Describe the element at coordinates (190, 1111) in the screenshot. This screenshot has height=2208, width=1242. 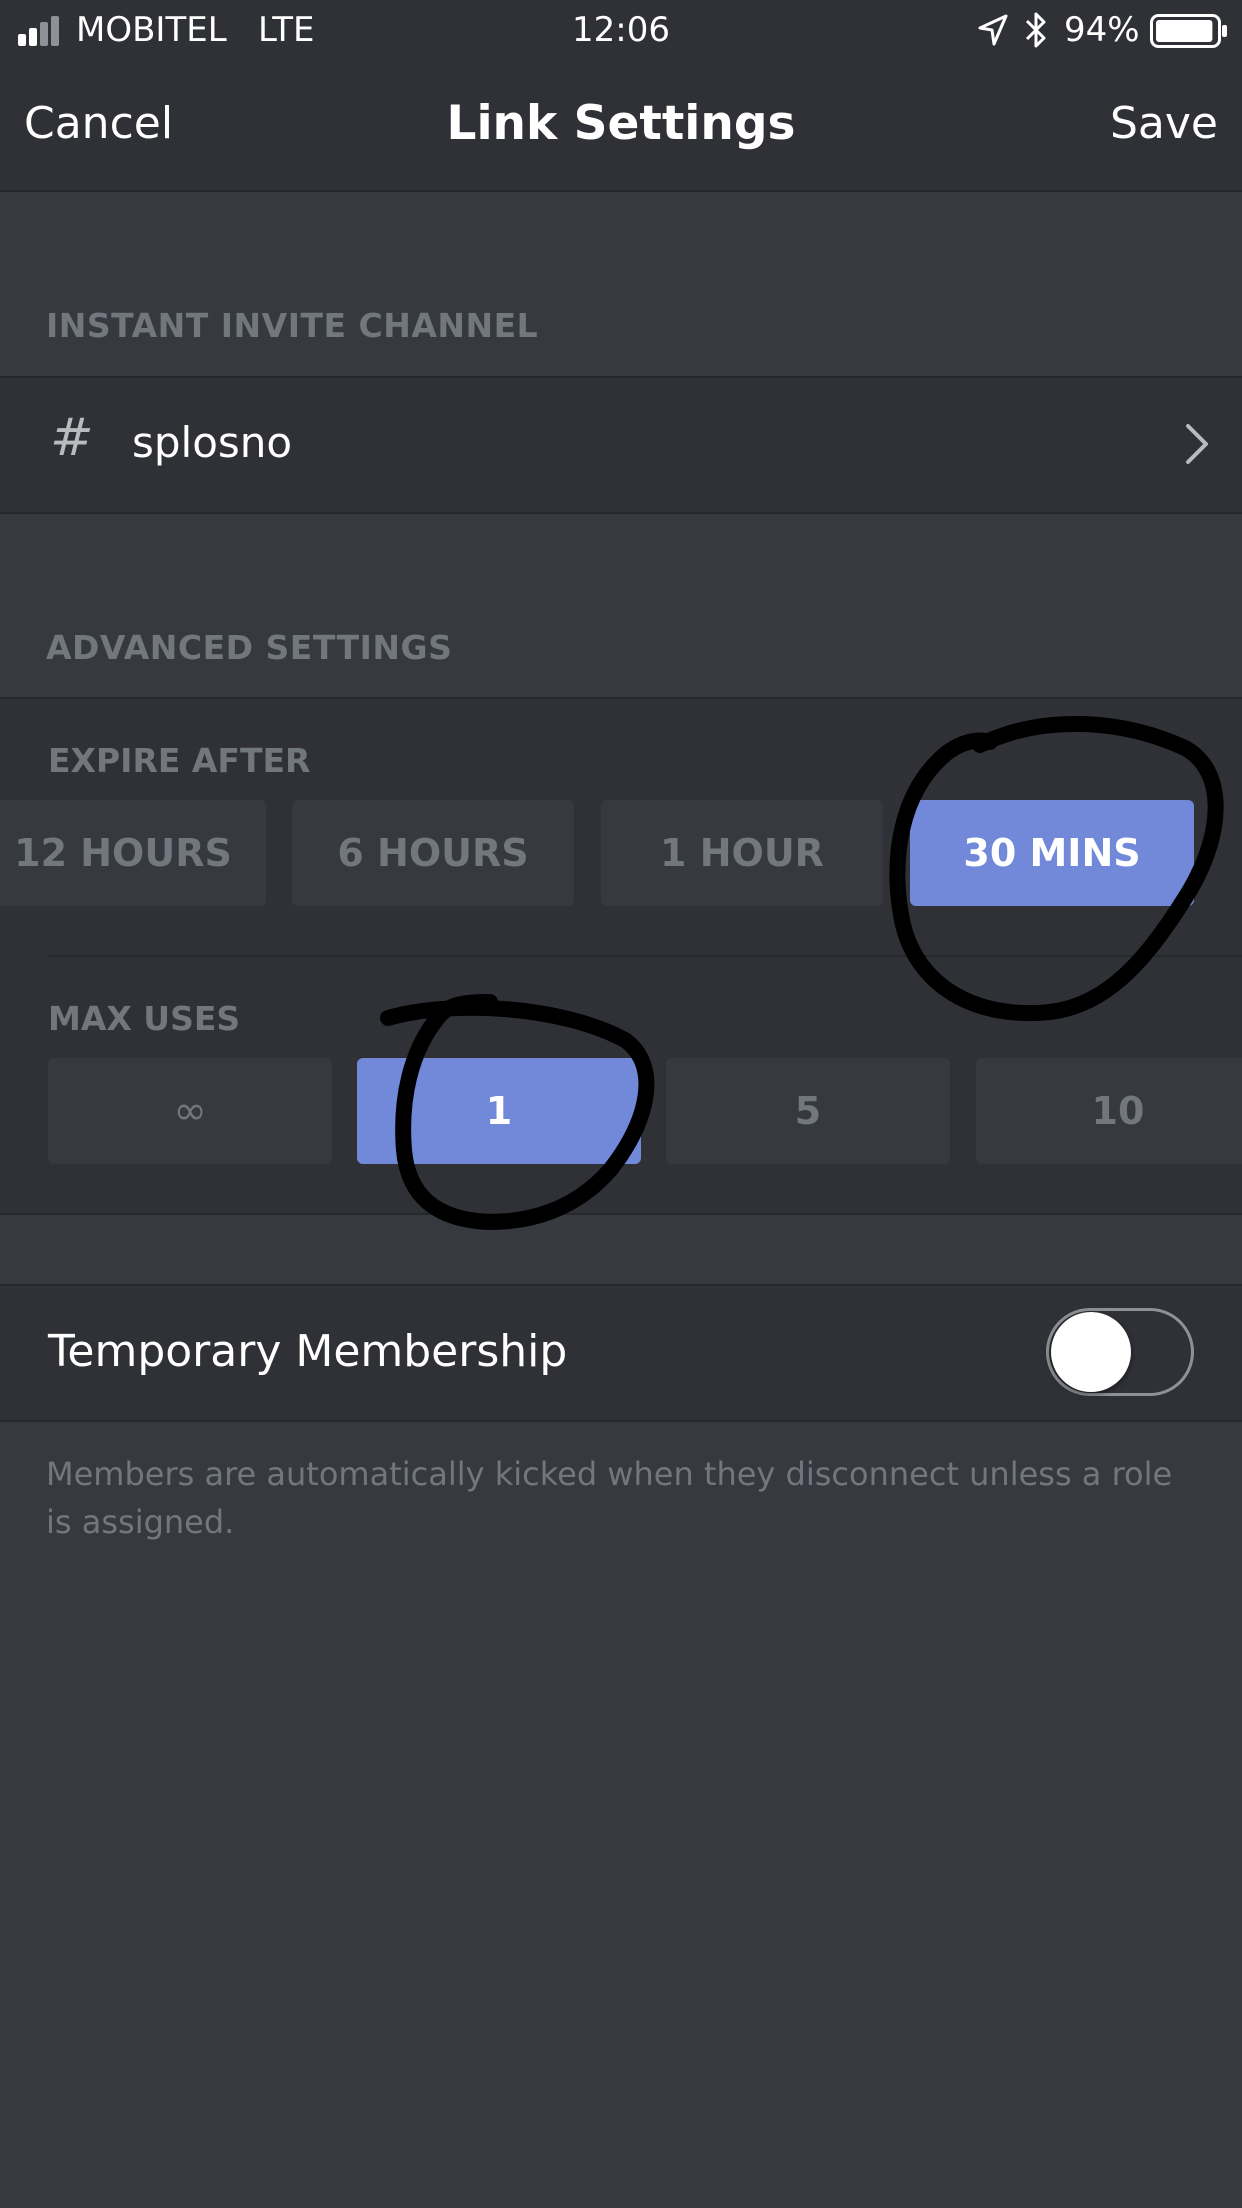
I see `max-uses-option-infinite: ∞` at that location.